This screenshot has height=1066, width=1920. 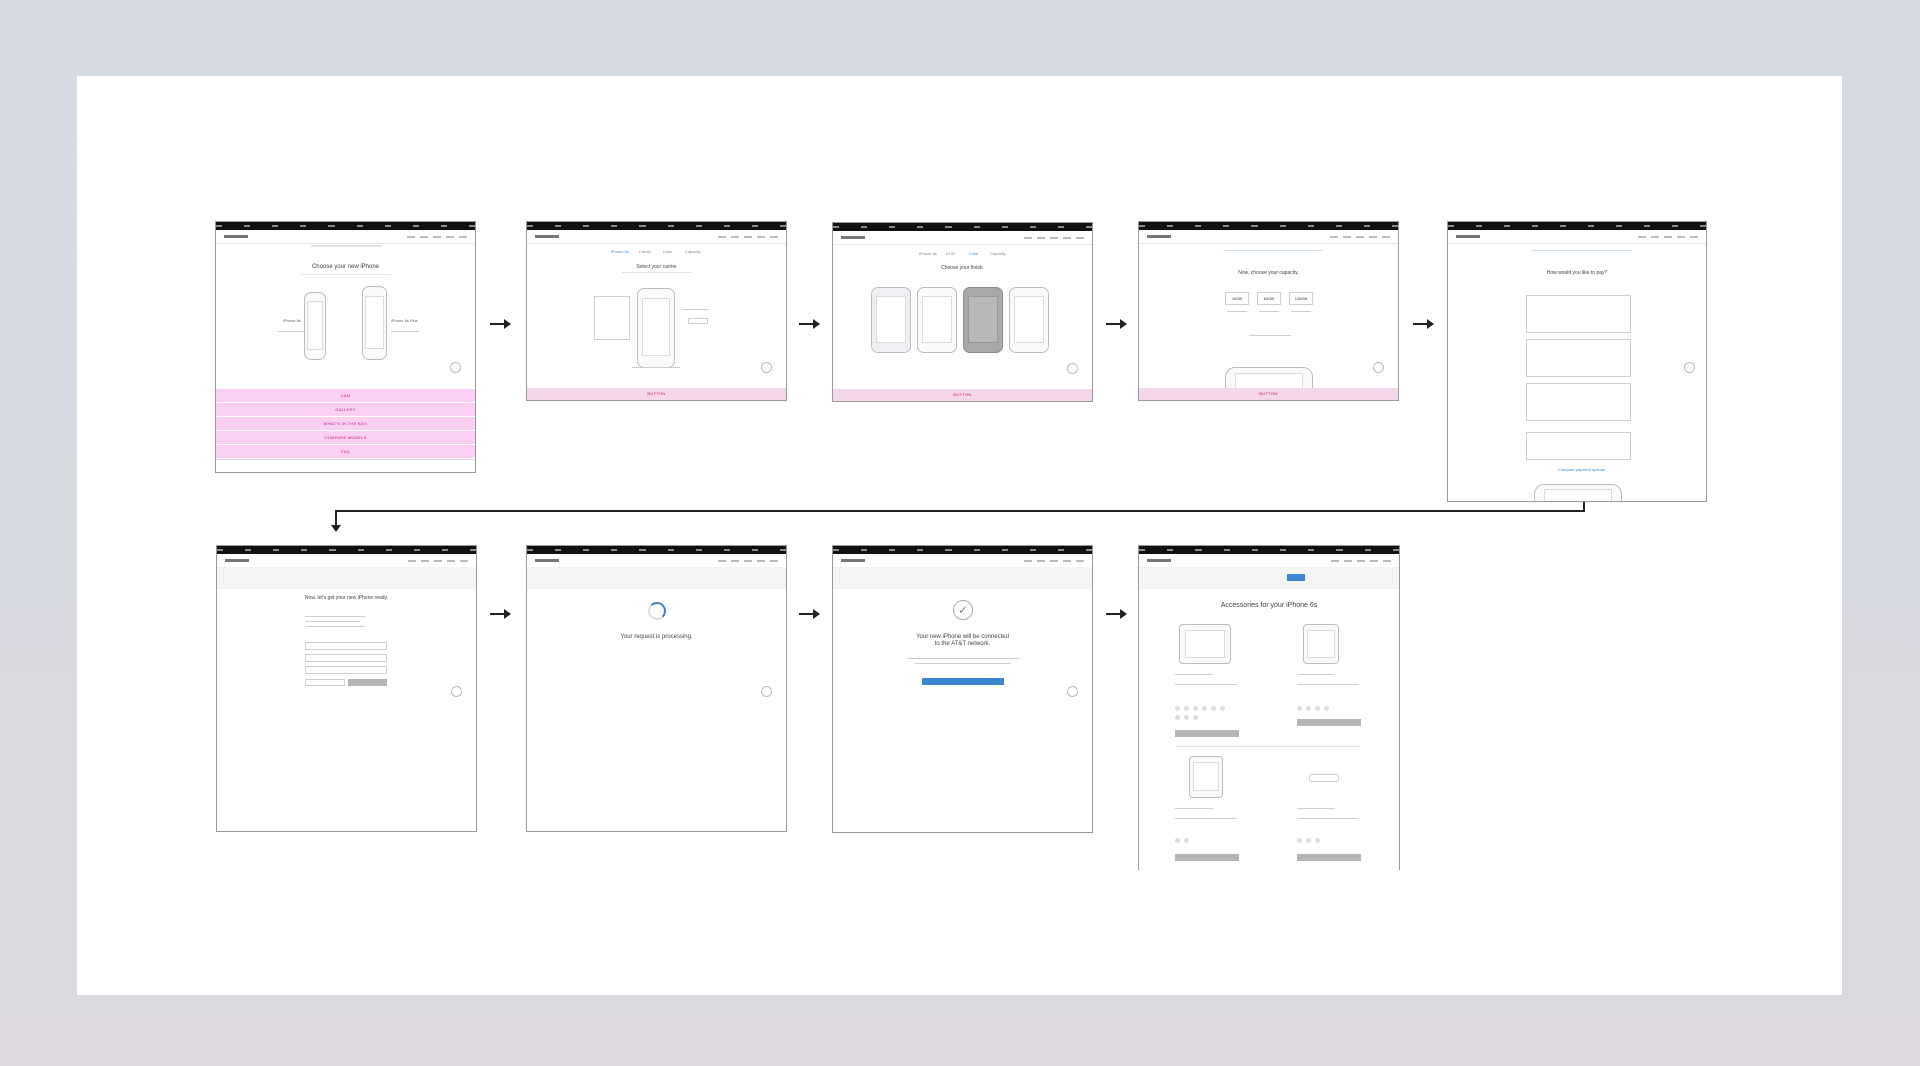 What do you see at coordinates (962, 637) in the screenshot?
I see `title-line-1: Your new iPhone will be connected` at bounding box center [962, 637].